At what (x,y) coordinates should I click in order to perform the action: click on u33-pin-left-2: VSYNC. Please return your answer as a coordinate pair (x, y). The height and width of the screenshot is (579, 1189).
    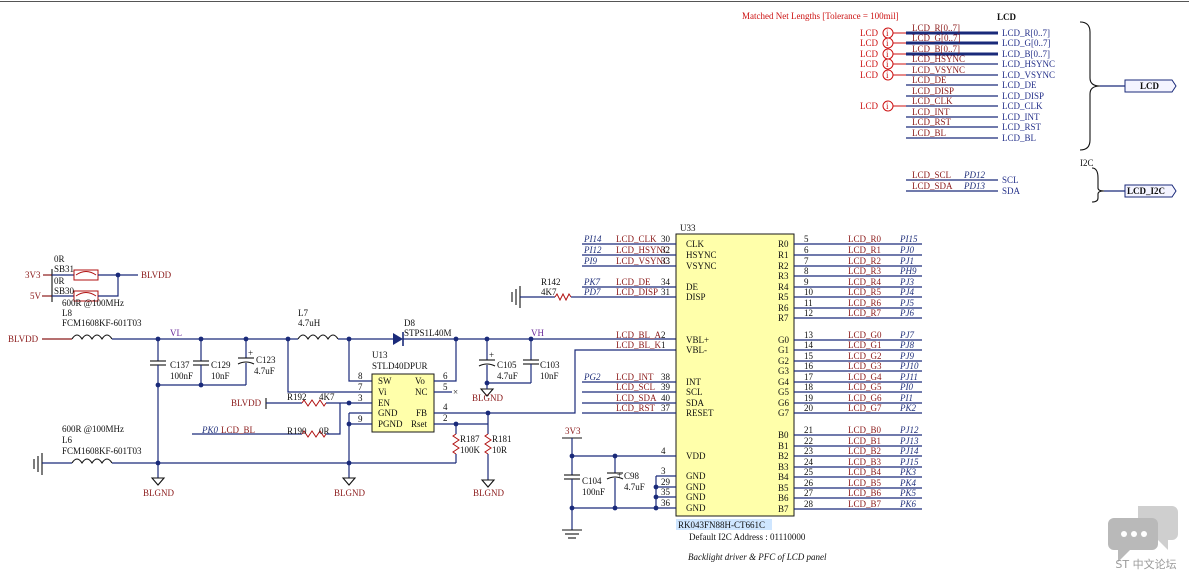
    Looking at the image, I should click on (701, 266).